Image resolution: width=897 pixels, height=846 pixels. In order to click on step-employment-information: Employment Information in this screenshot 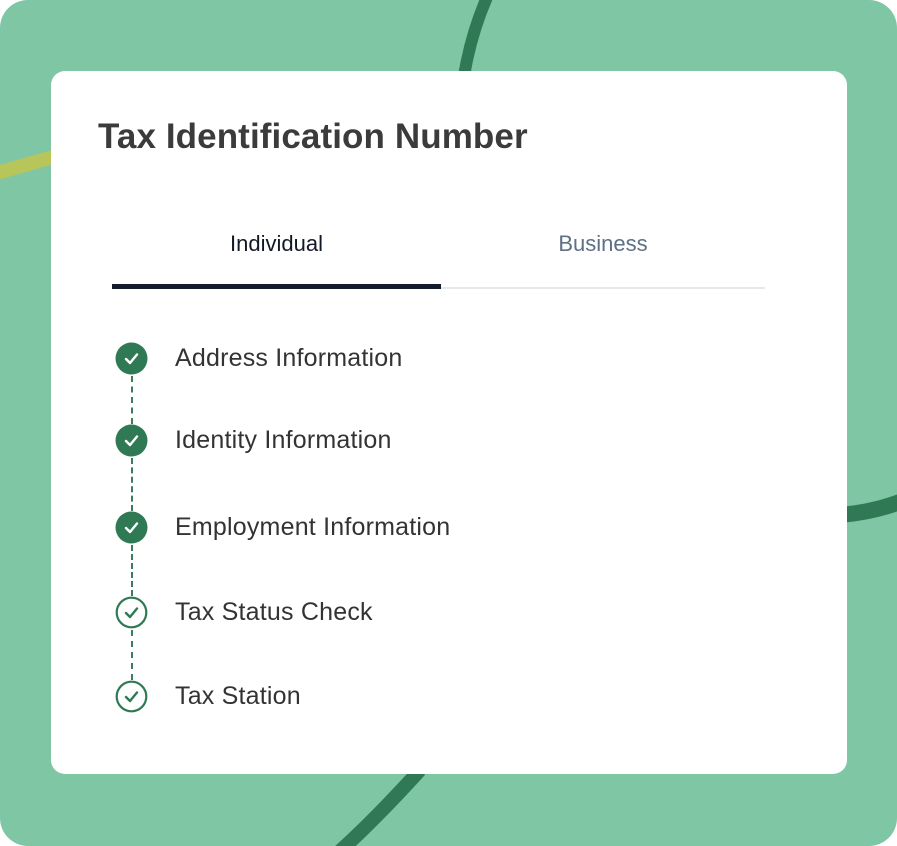, I will do `click(282, 527)`.